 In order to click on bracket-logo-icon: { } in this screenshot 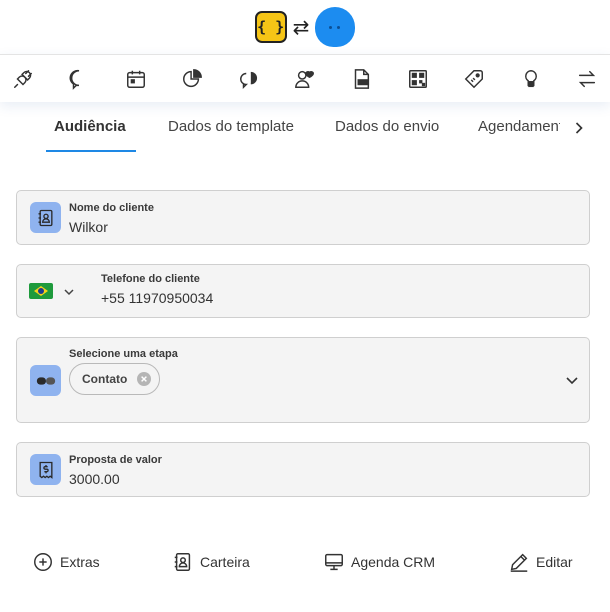, I will do `click(270, 27)`.